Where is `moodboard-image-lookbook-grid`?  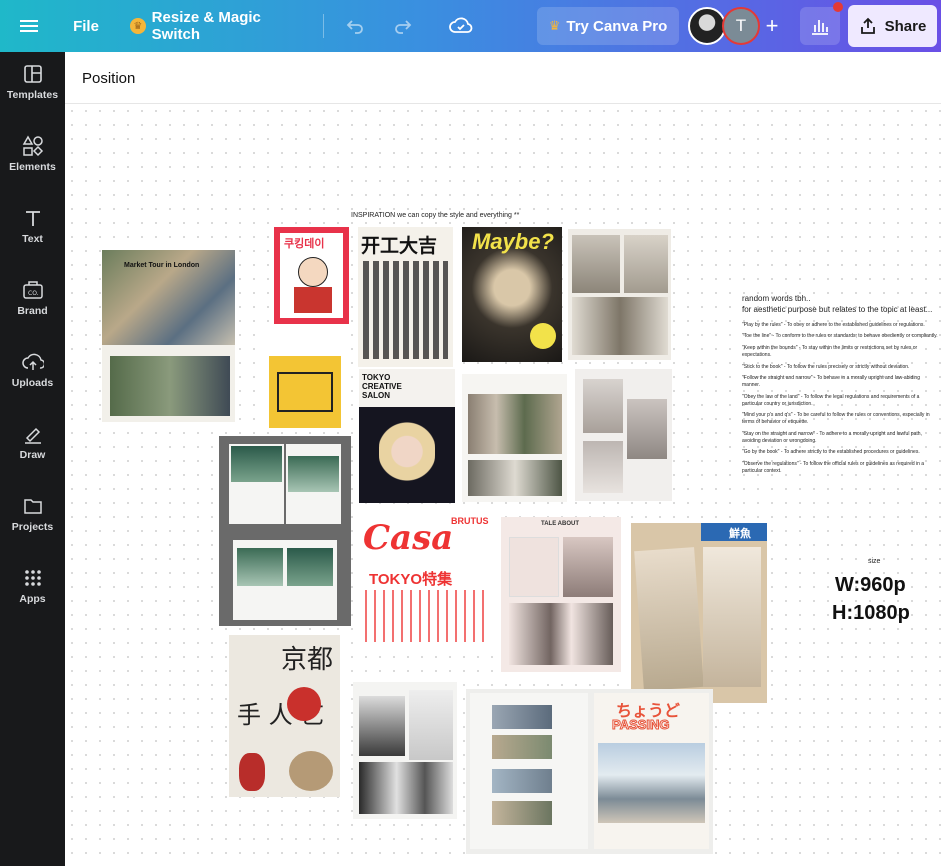 moodboard-image-lookbook-grid is located at coordinates (619, 294).